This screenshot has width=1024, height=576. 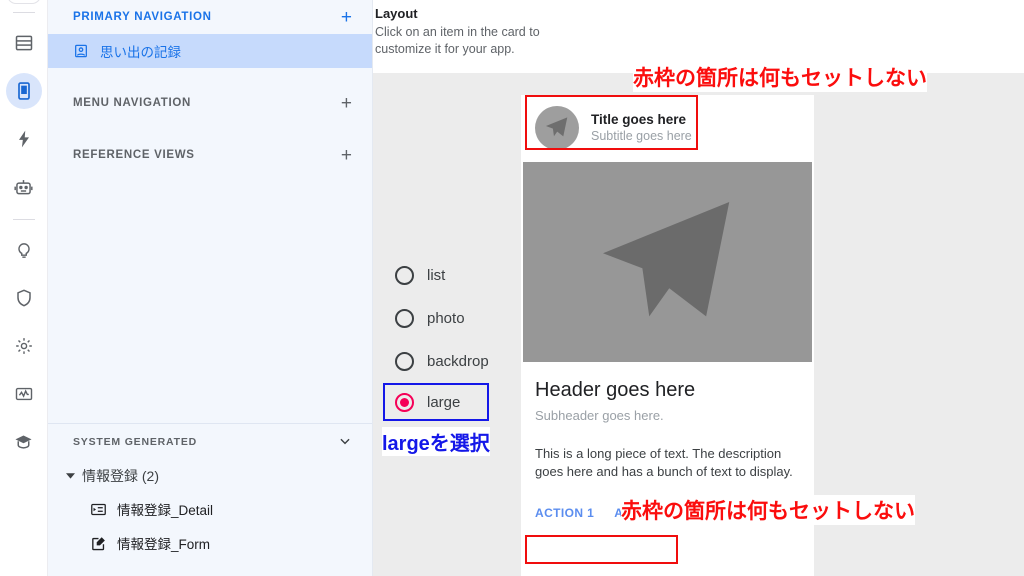 What do you see at coordinates (641, 136) in the screenshot?
I see `card-subtitle: Subtitle goes here` at bounding box center [641, 136].